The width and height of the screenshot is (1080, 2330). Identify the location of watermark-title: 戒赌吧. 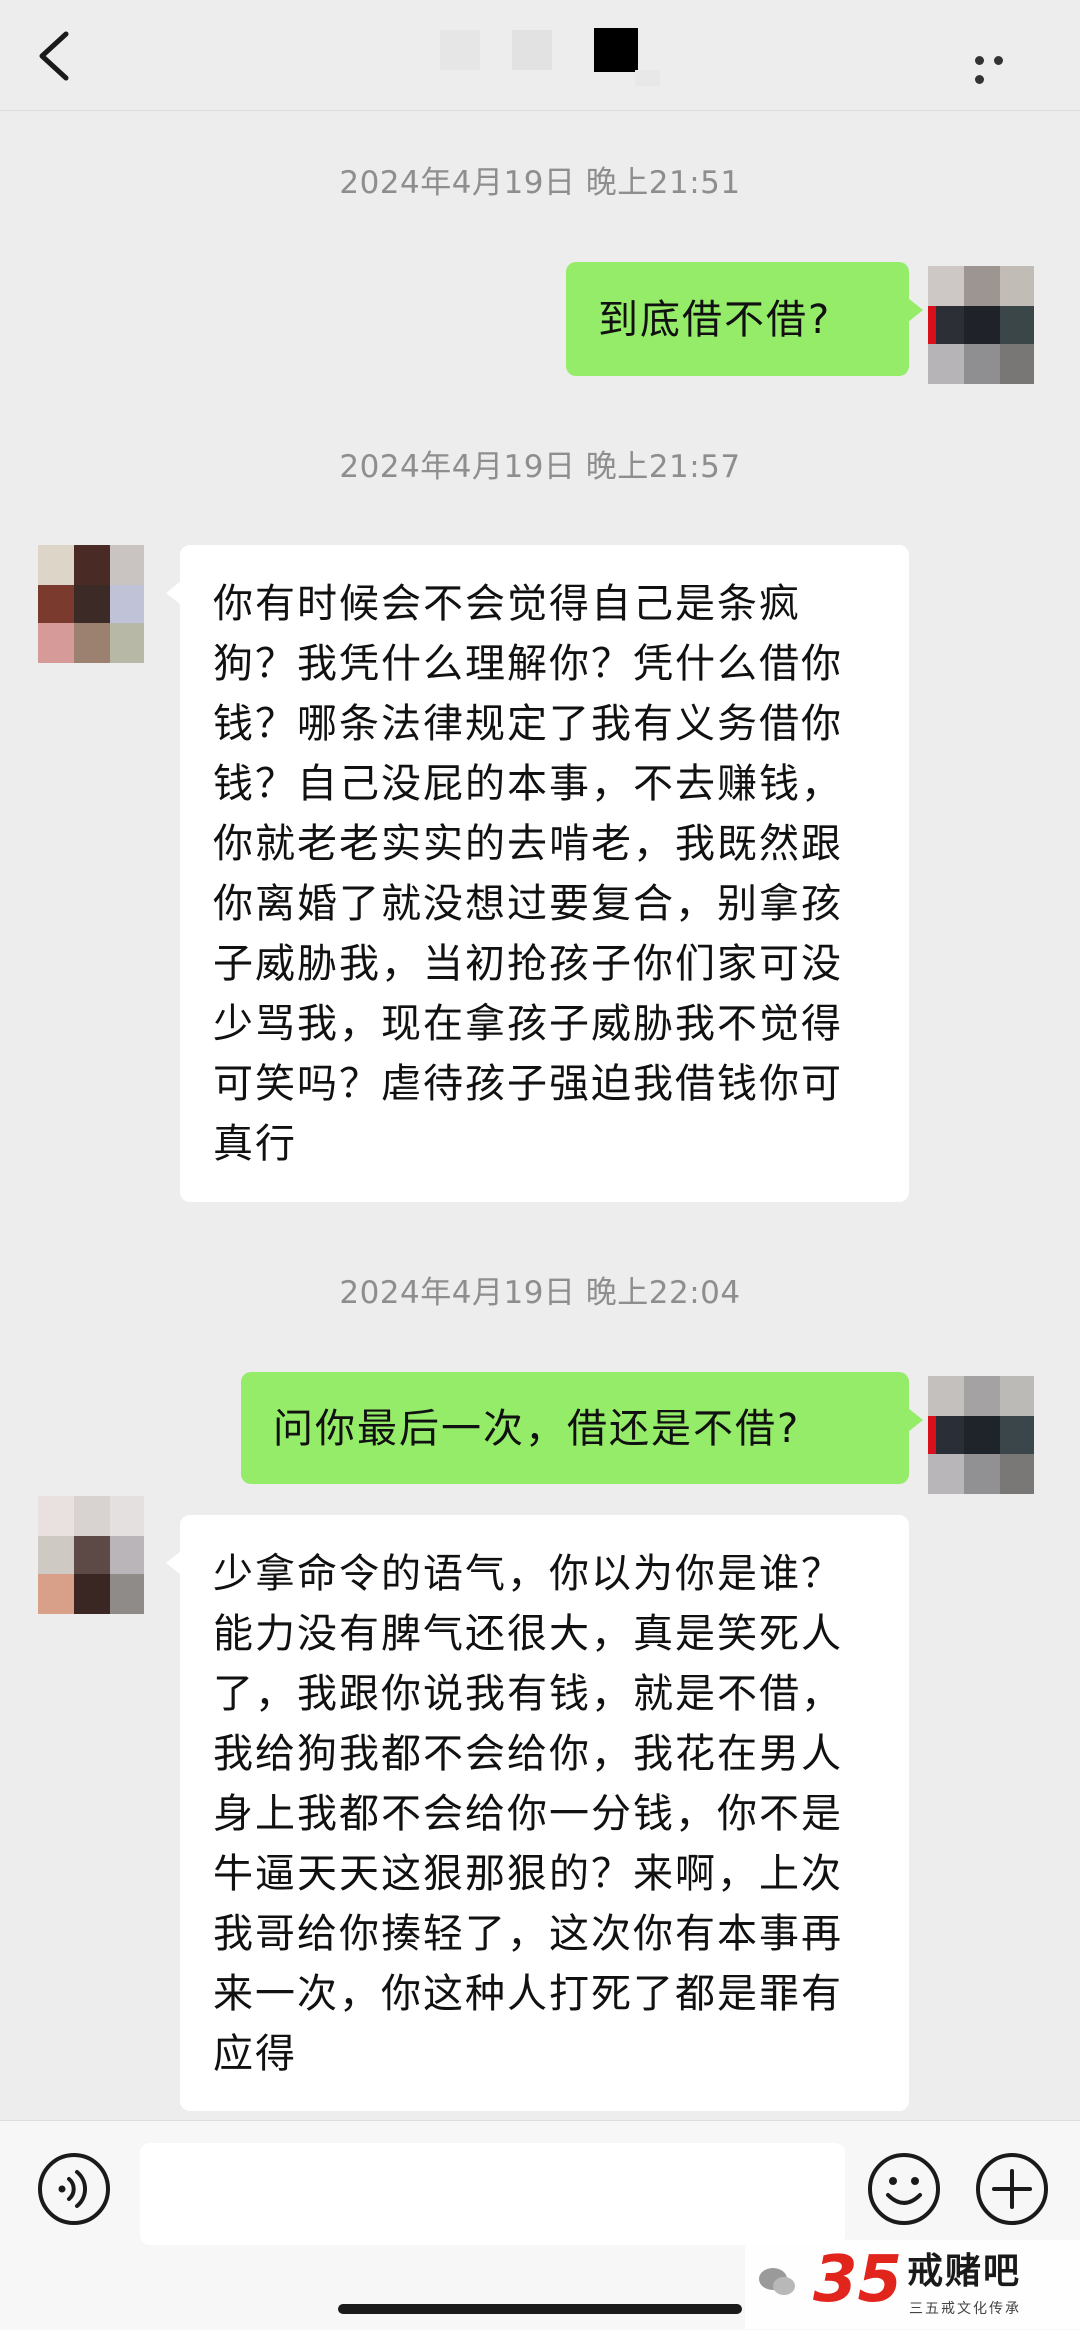
(964, 2271).